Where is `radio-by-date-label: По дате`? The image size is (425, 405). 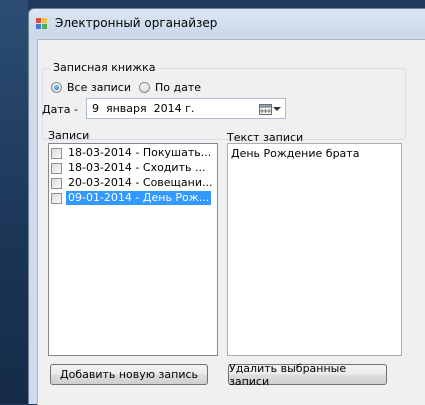
radio-by-date-label: По дате is located at coordinates (178, 87).